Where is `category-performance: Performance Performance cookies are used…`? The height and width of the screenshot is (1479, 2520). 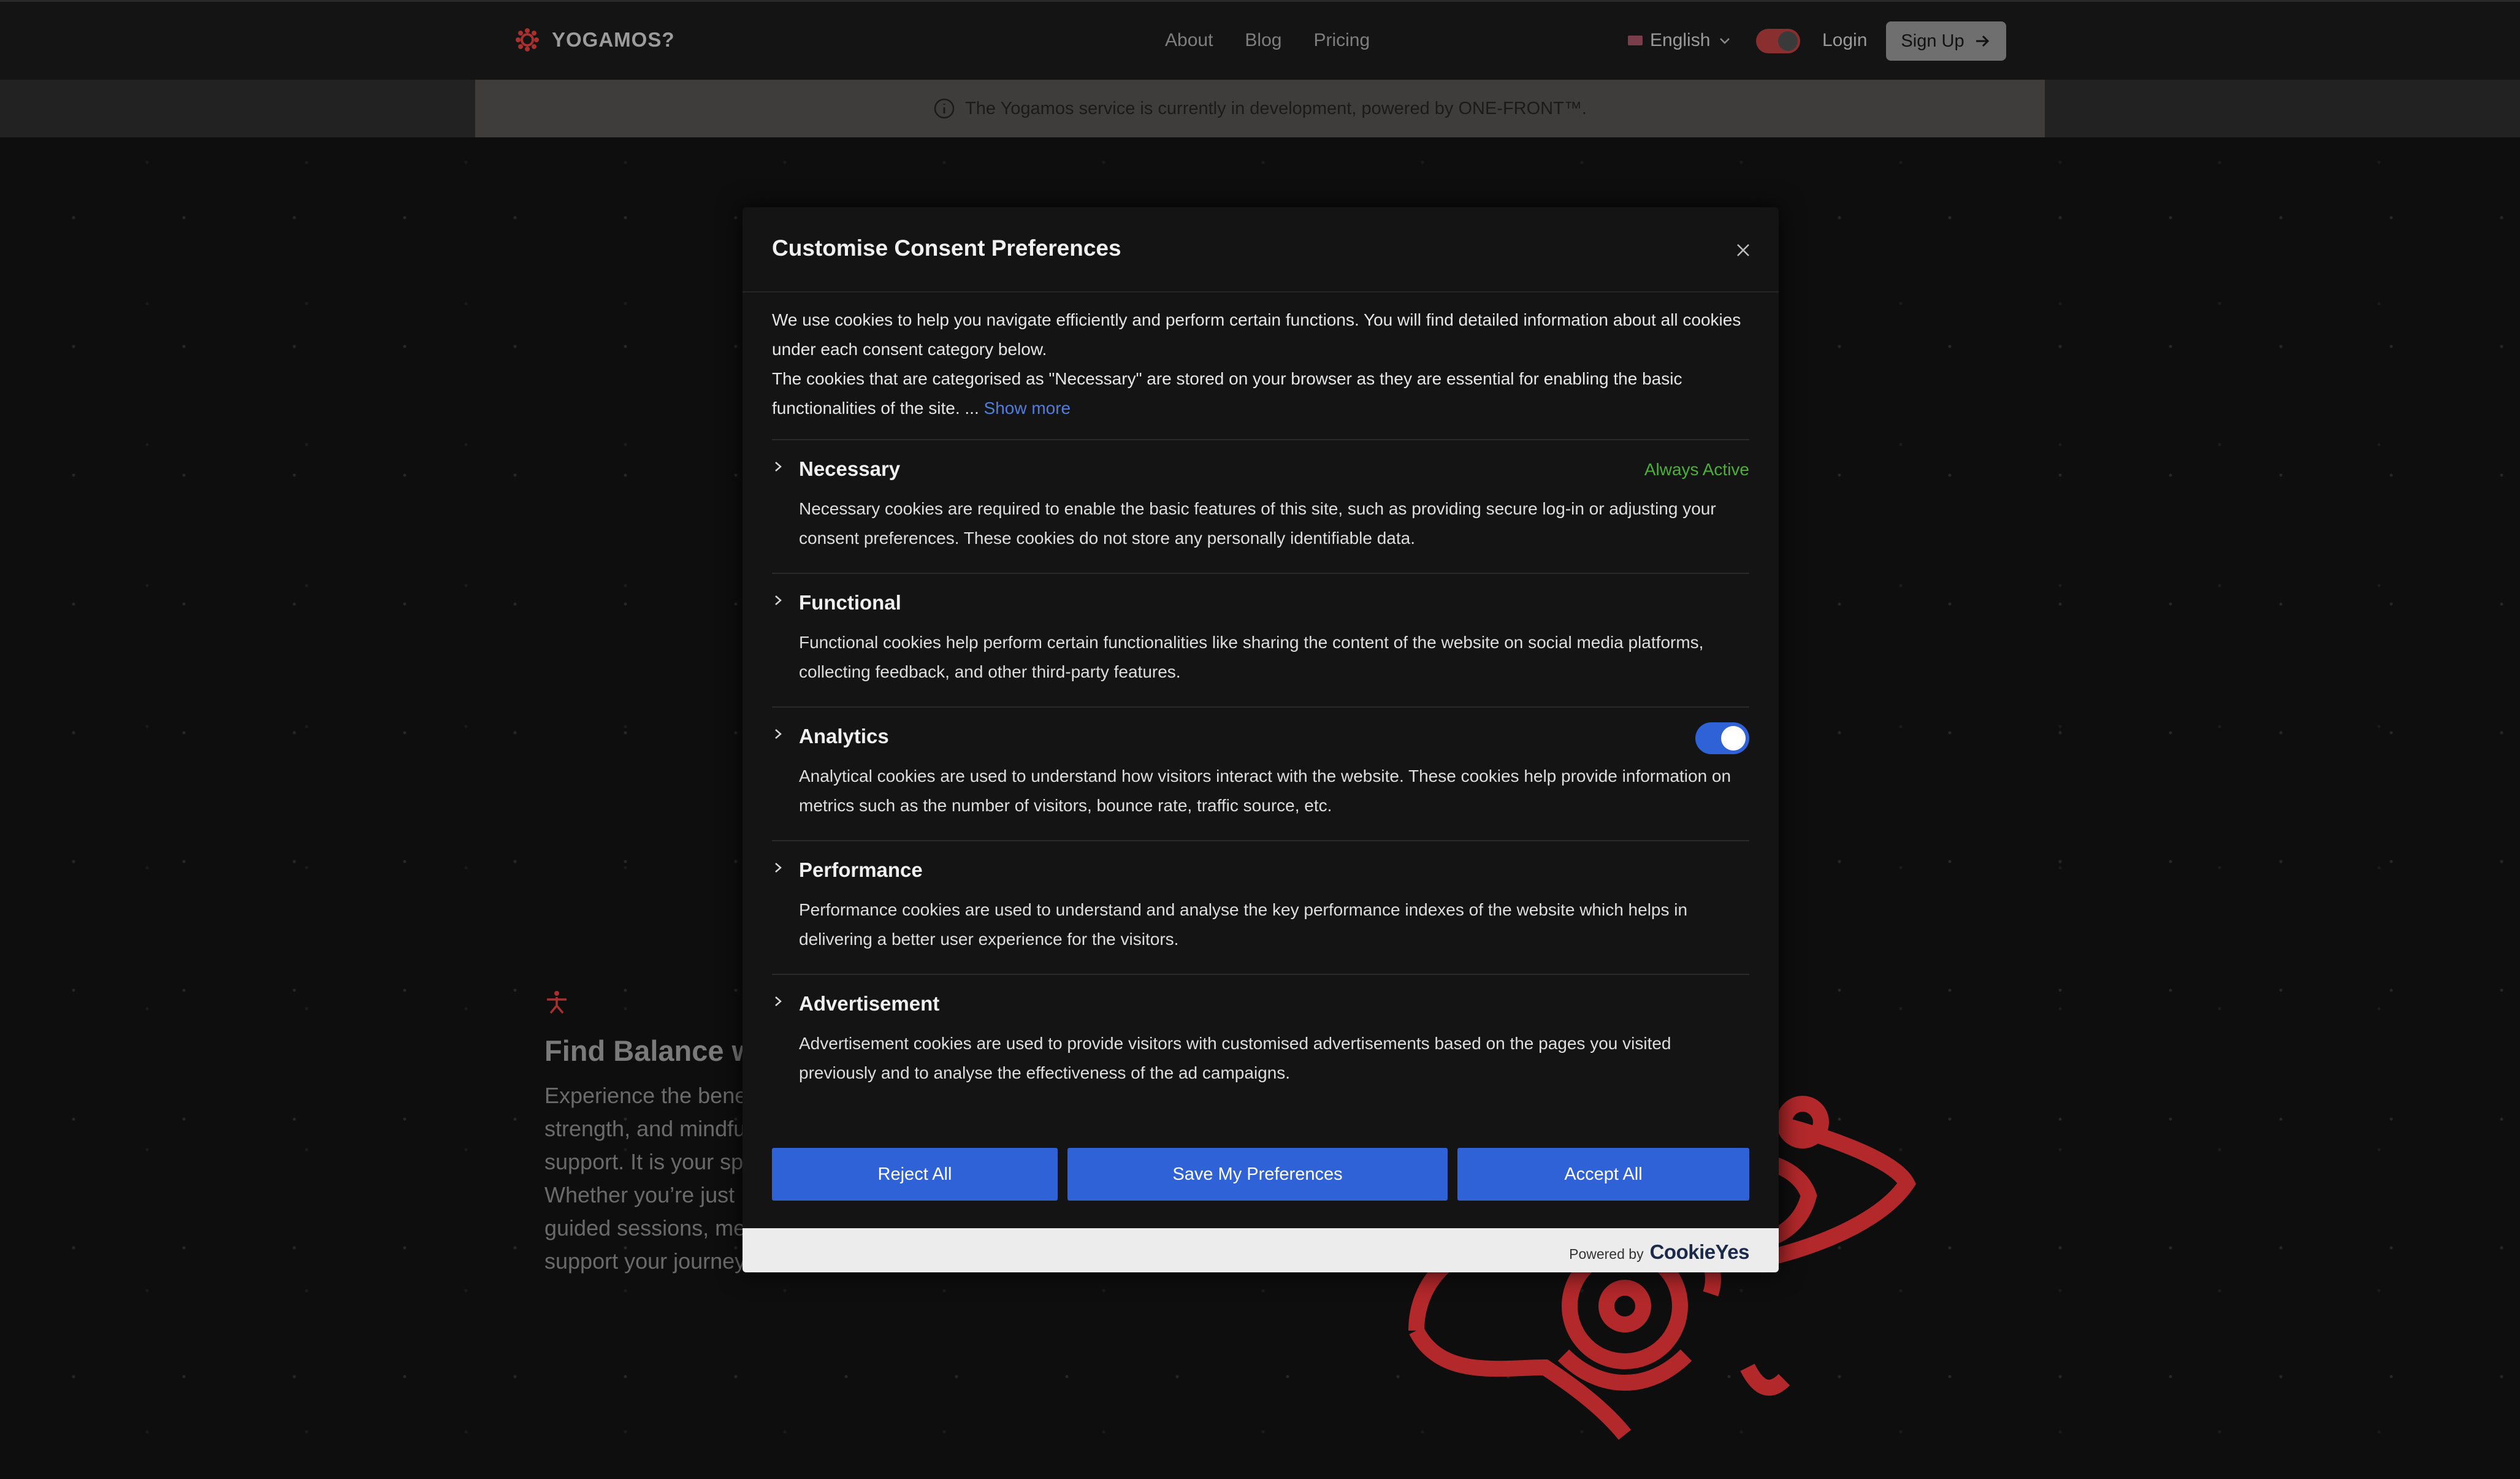
category-performance: Performance Performance cookies are used… is located at coordinates (1260, 907).